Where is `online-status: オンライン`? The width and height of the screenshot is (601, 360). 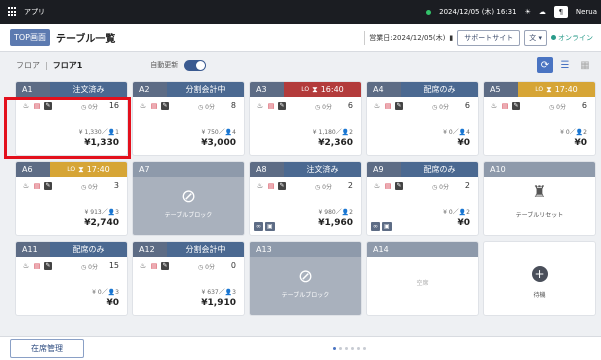 online-status: オンライン is located at coordinates (572, 38).